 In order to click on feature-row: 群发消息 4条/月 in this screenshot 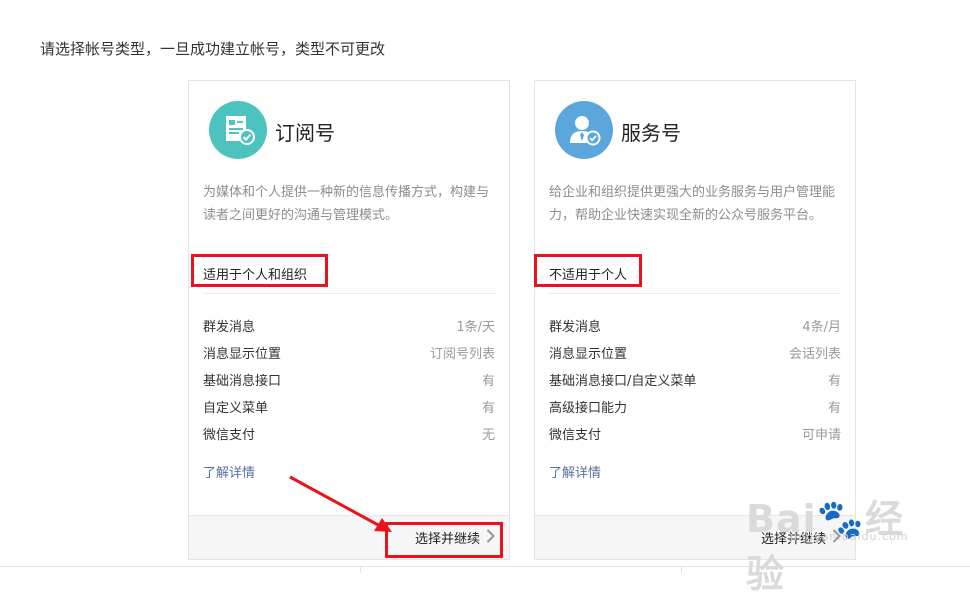, I will do `click(695, 325)`.